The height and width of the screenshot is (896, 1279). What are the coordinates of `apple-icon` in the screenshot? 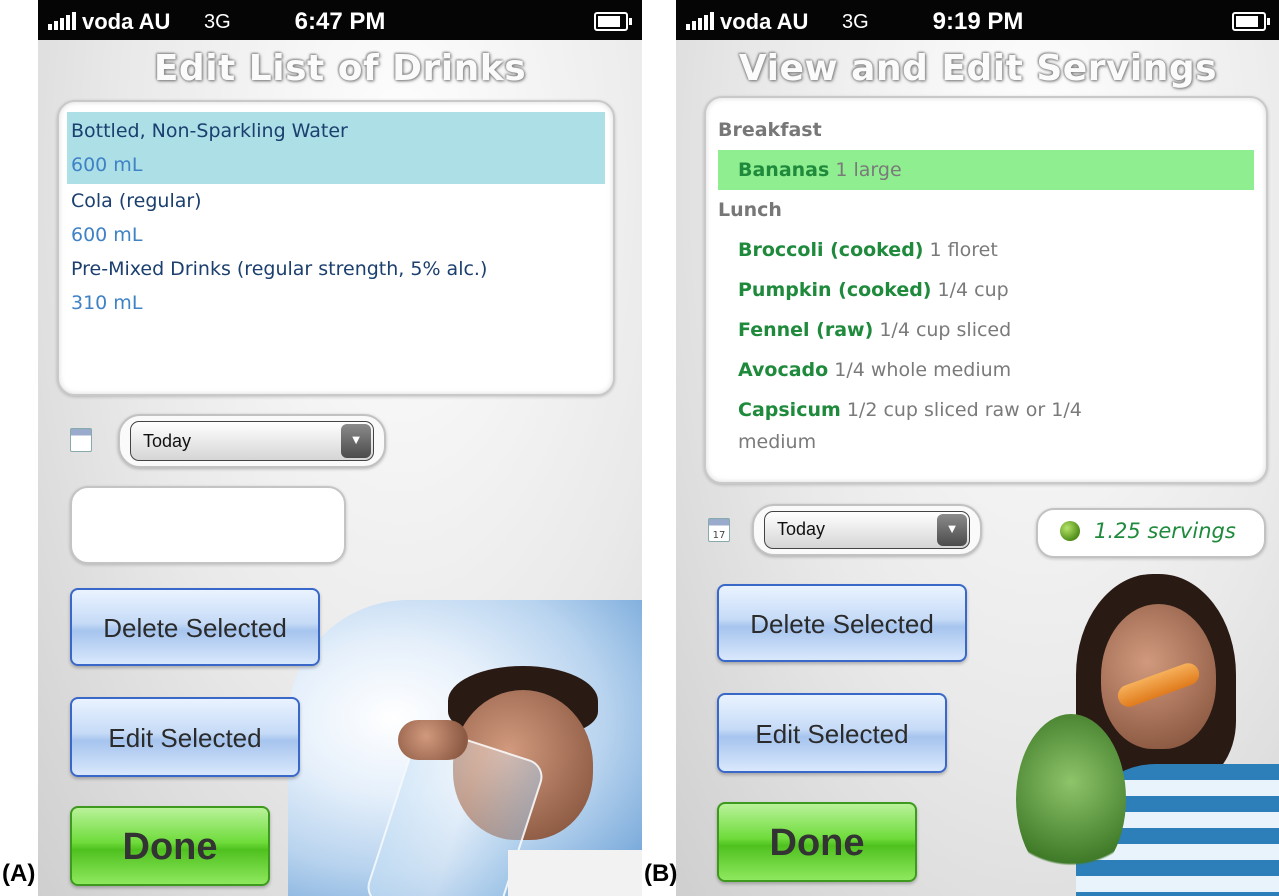 It's located at (1070, 531).